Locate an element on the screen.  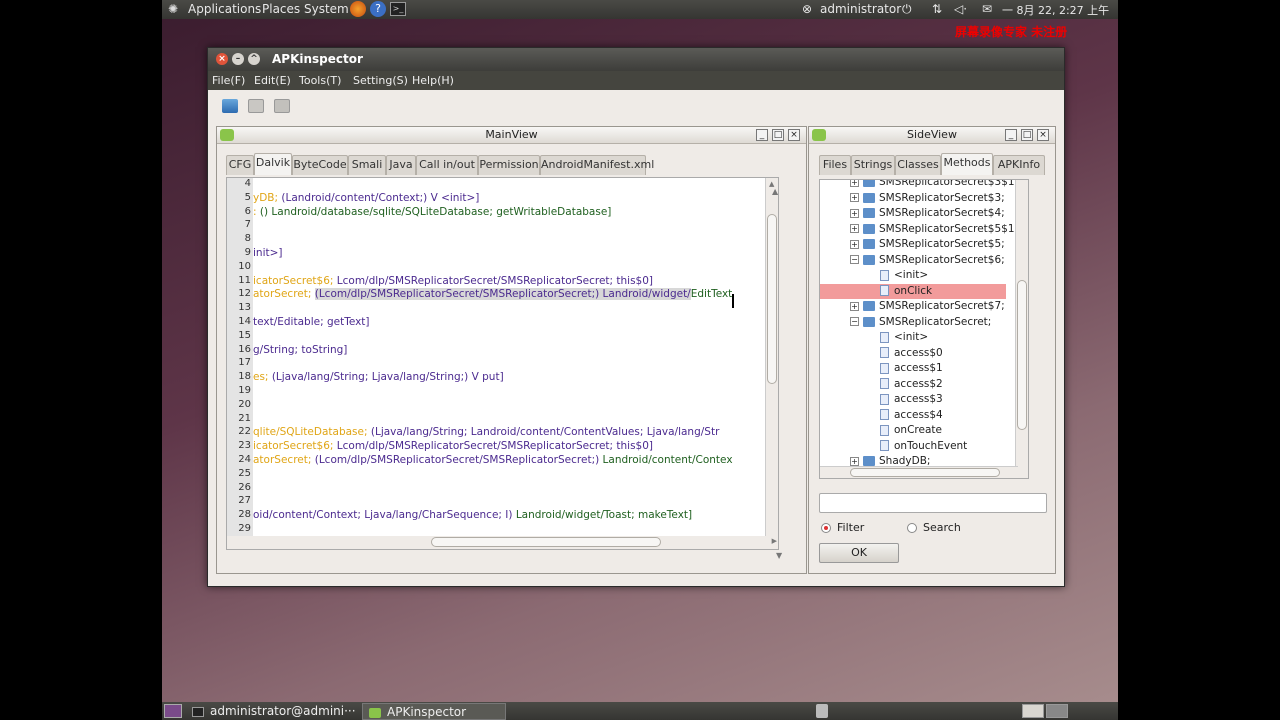
ubuntu-logo-icon: ✺ is located at coordinates (173, 9).